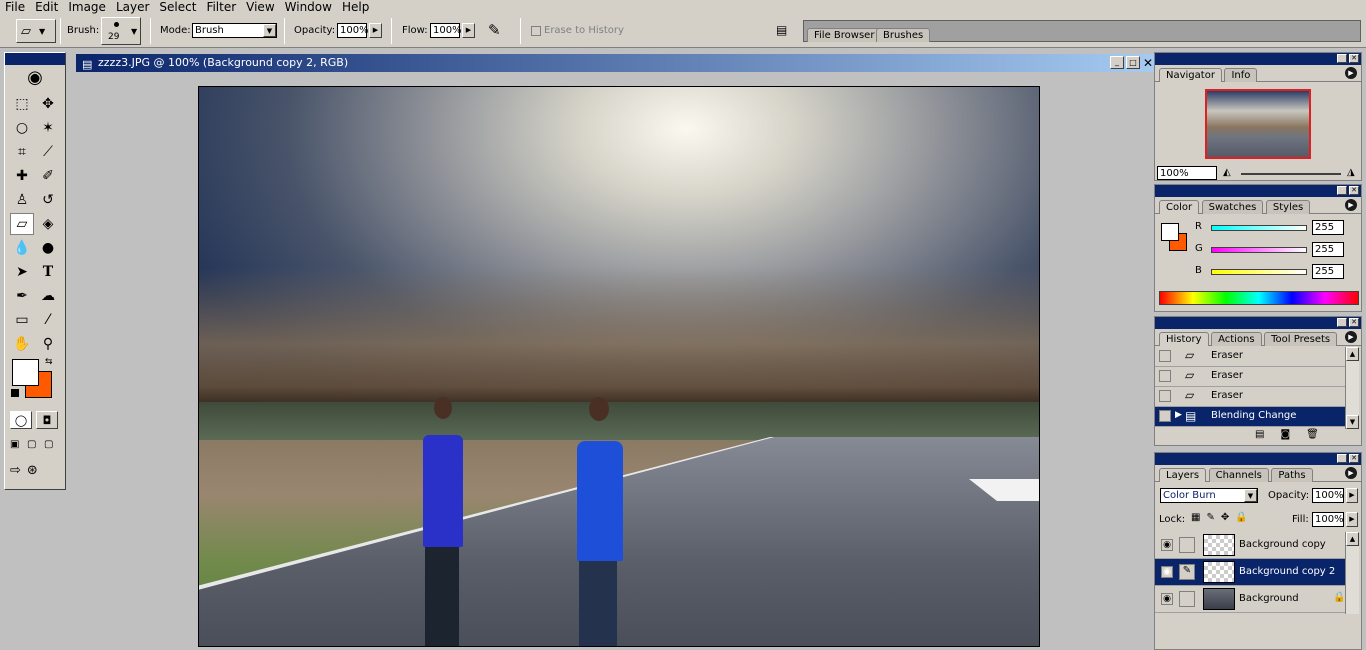 The height and width of the screenshot is (650, 1366). What do you see at coordinates (1328, 519) in the screenshot?
I see `fill-field: 100%` at bounding box center [1328, 519].